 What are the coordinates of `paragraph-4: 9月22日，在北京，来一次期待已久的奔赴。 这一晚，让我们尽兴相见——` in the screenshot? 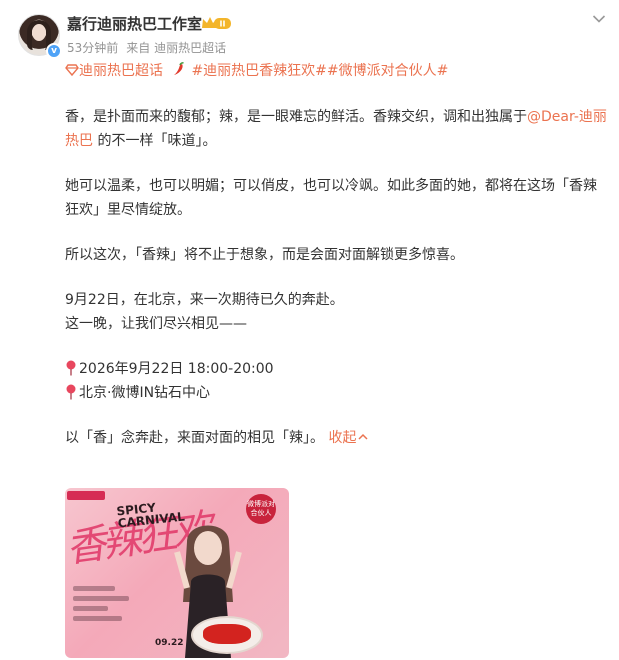 It's located at (337, 312).